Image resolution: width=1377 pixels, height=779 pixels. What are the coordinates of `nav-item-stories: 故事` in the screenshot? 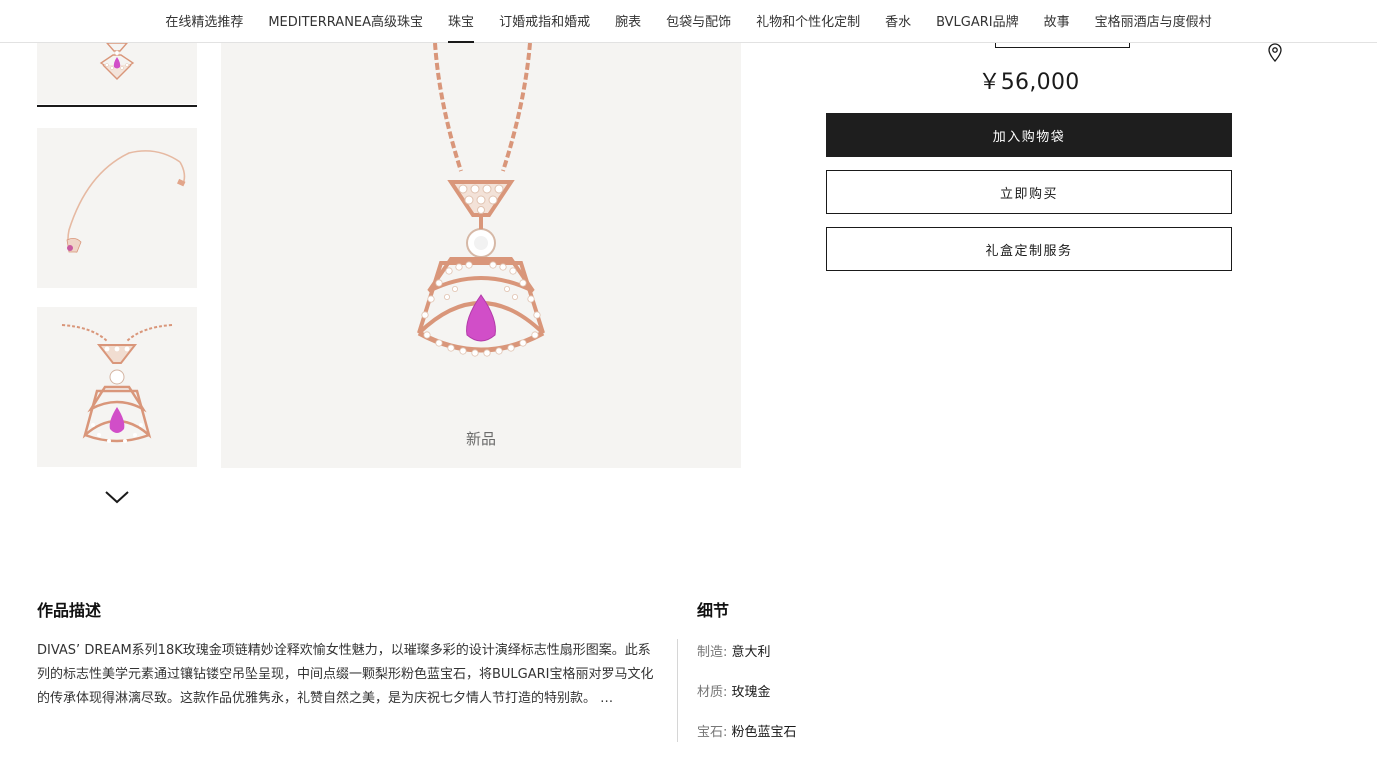 It's located at (1057, 21).